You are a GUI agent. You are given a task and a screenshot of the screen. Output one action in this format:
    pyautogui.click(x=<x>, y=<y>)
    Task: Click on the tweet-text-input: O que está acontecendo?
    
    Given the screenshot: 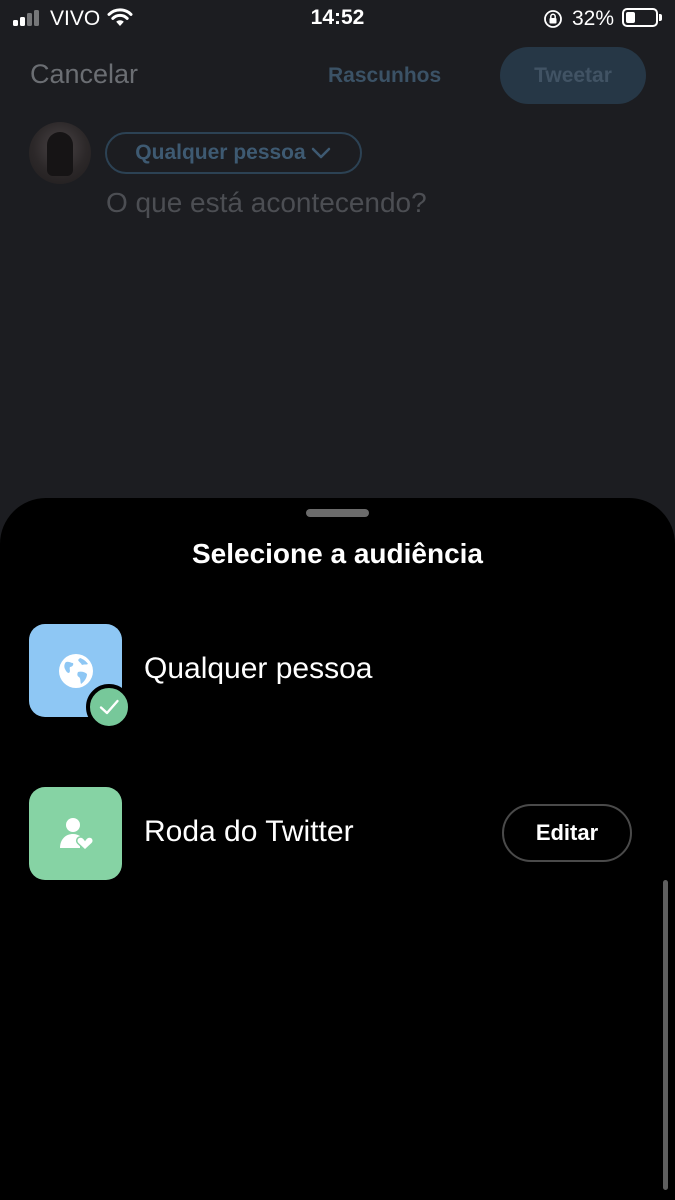 What is the action you would take?
    pyautogui.click(x=266, y=203)
    